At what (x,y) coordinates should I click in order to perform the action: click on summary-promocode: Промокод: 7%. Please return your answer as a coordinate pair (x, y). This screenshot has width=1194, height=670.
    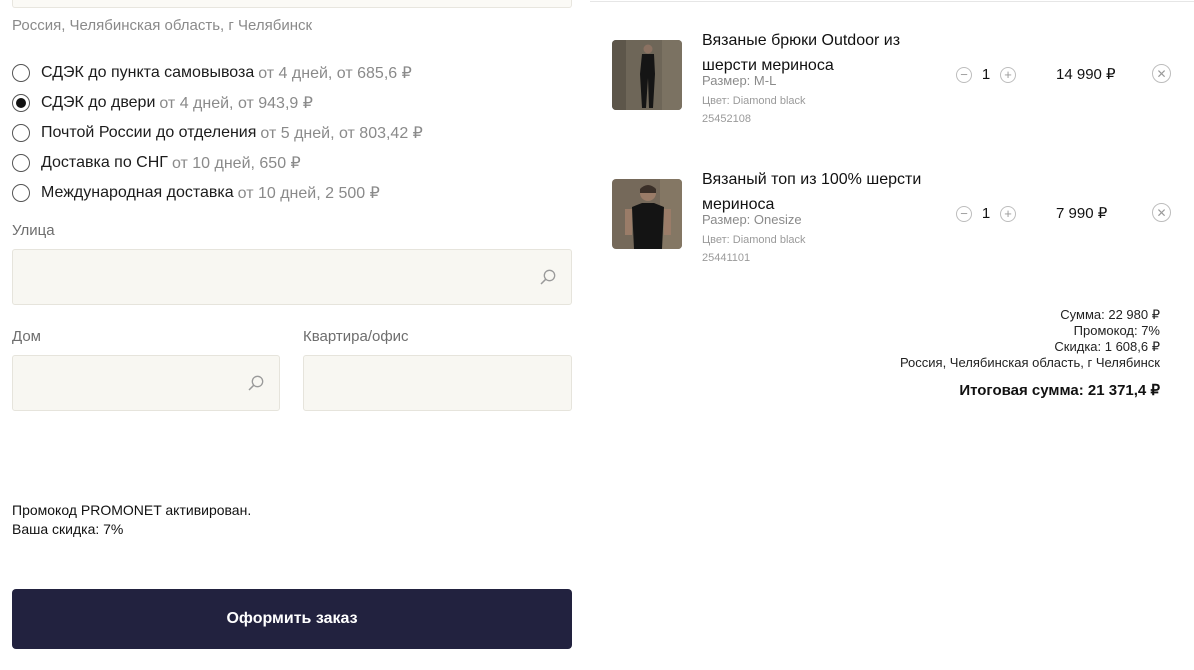
    Looking at the image, I should click on (1116, 330).